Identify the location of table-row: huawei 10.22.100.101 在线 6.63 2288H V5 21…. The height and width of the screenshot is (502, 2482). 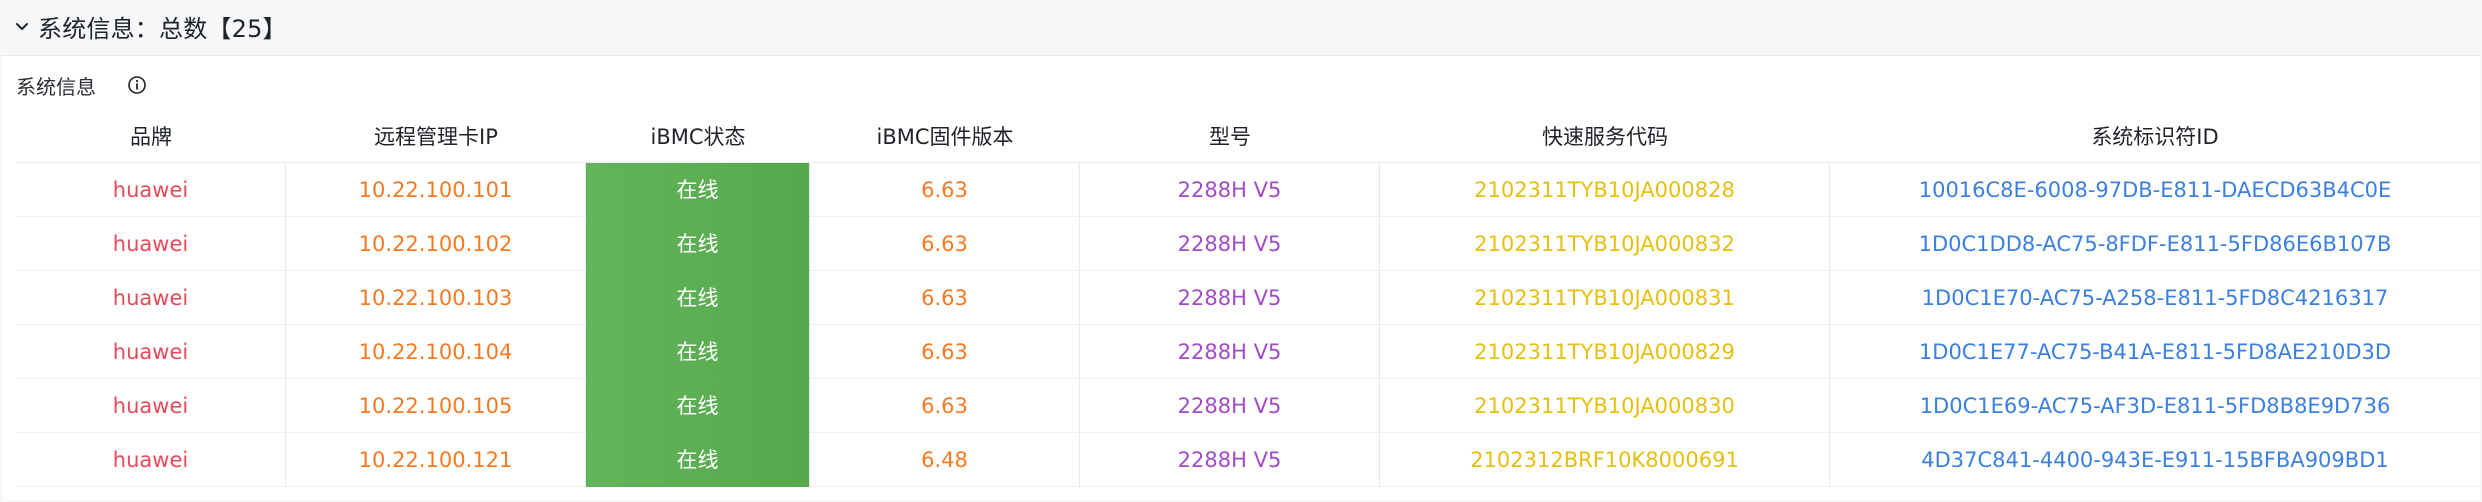
(1248, 189).